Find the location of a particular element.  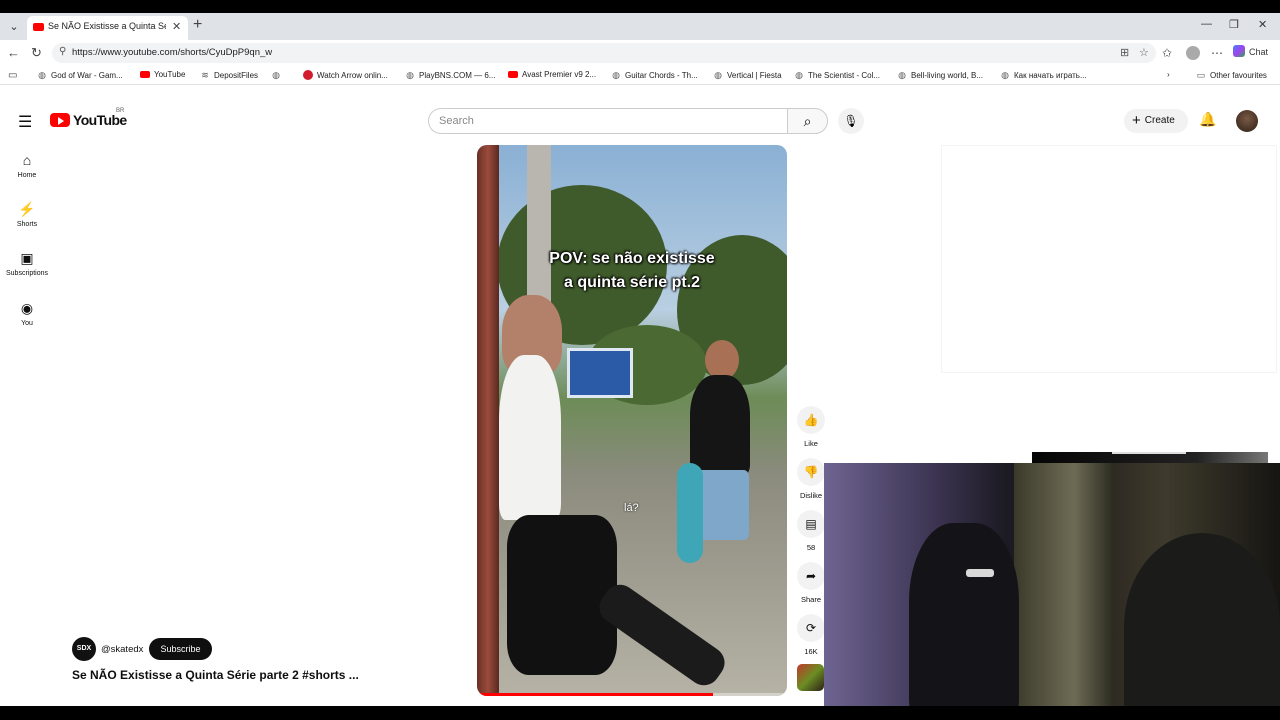

webcam-overlay is located at coordinates (1052, 591).